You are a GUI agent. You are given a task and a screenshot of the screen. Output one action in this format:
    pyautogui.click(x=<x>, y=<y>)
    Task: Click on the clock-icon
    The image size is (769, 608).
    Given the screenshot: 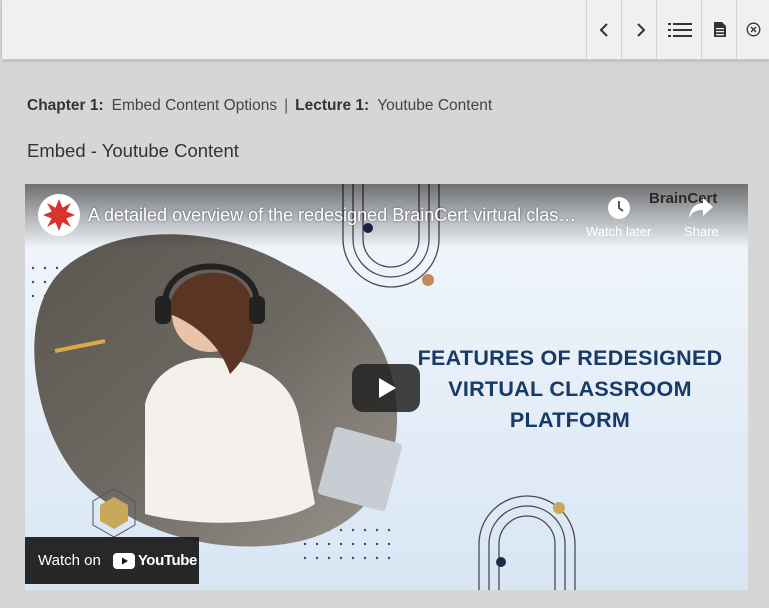 What is the action you would take?
    pyautogui.click(x=618, y=208)
    